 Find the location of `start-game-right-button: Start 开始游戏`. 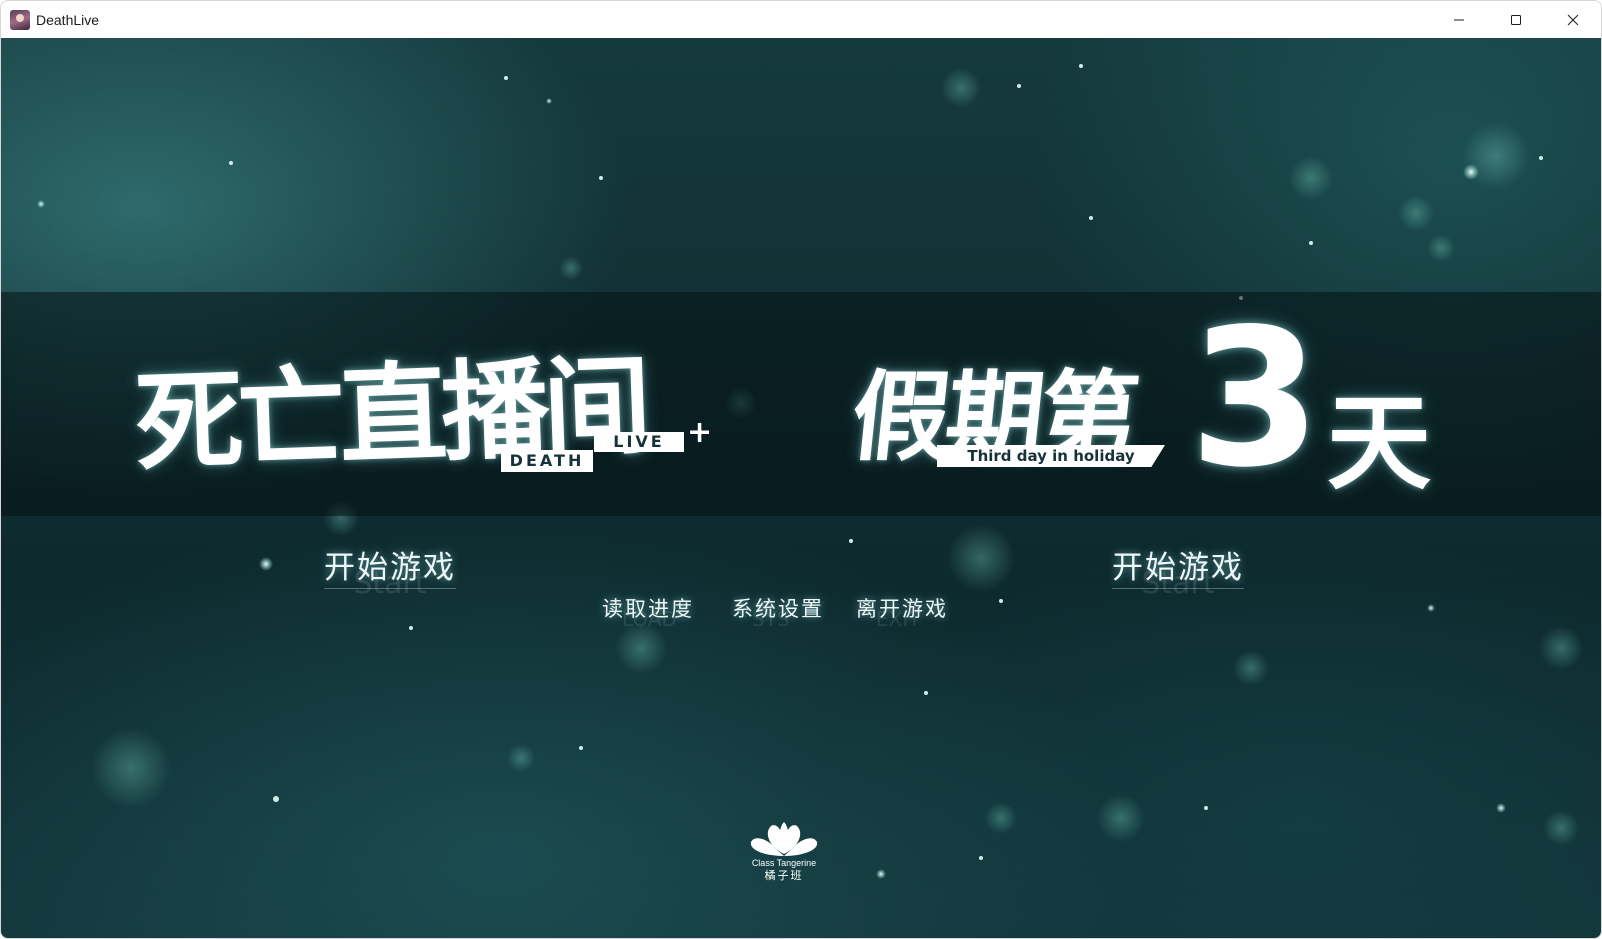

start-game-right-button: Start 开始游戏 is located at coordinates (1178, 574).